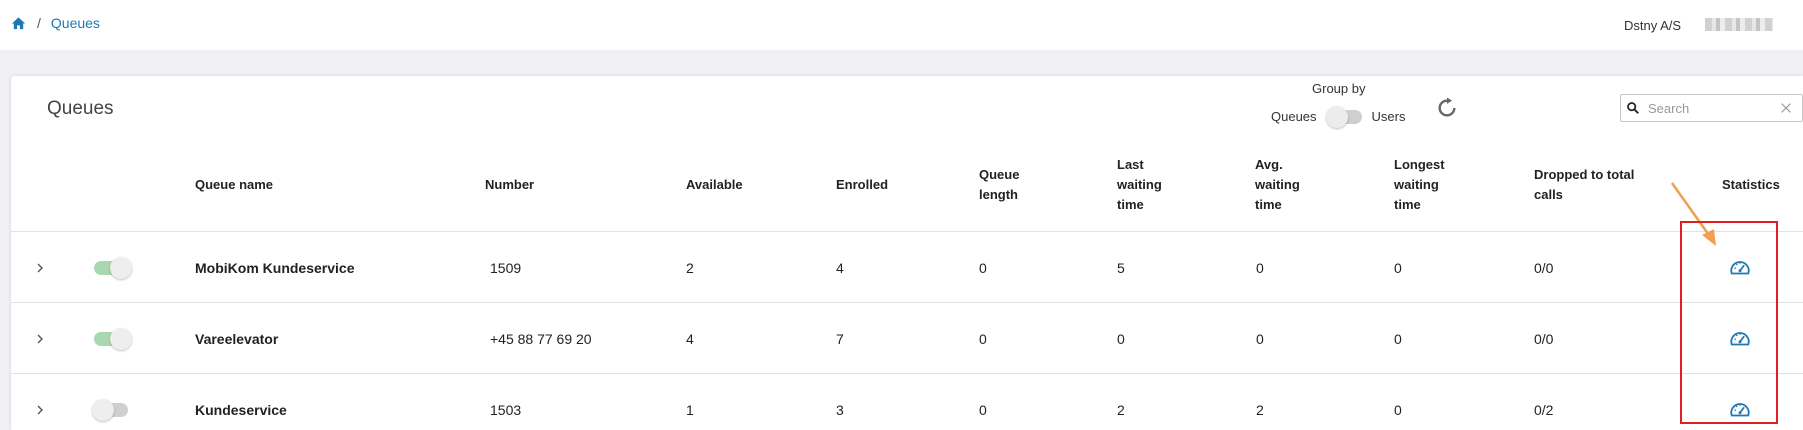 This screenshot has width=1803, height=430. Describe the element at coordinates (840, 409) in the screenshot. I see `queue-enrolled: 3` at that location.